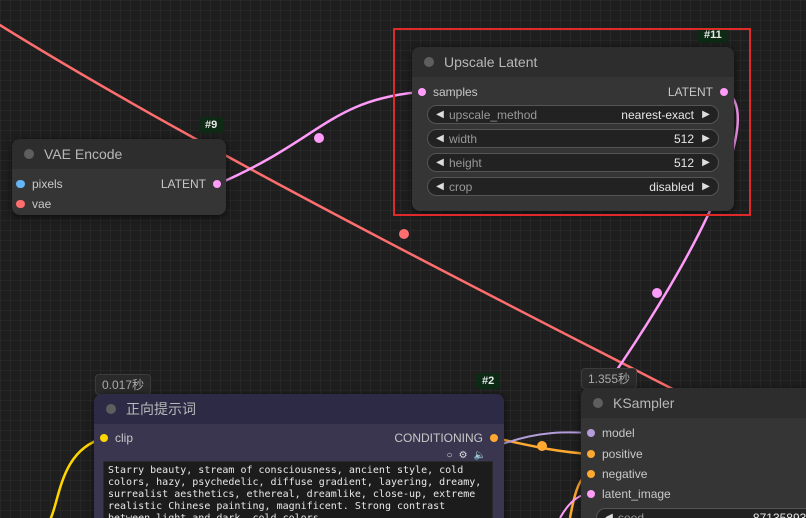  What do you see at coordinates (573, 138) in the screenshot?
I see `width-number-widget: ◀ width 512 ▶` at bounding box center [573, 138].